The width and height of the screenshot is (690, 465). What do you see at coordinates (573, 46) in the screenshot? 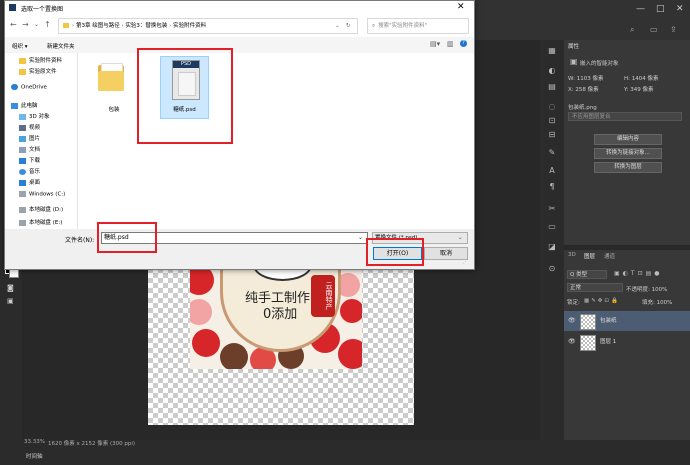
I see `tab-properties: 属性` at bounding box center [573, 46].